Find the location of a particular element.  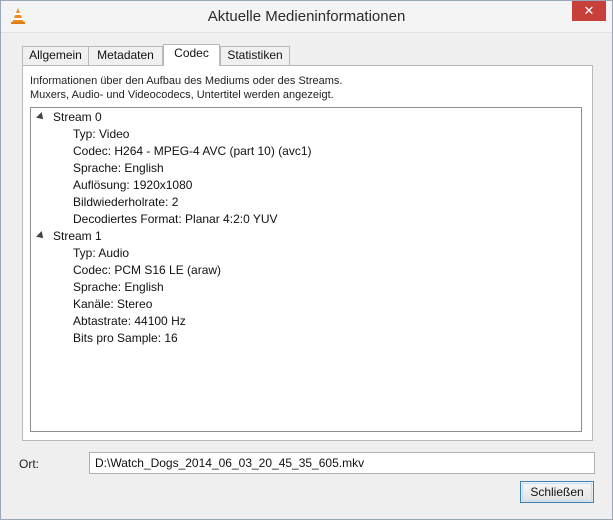

title-bar: Aktuelle Medieninformationen ✕ is located at coordinates (306, 17).